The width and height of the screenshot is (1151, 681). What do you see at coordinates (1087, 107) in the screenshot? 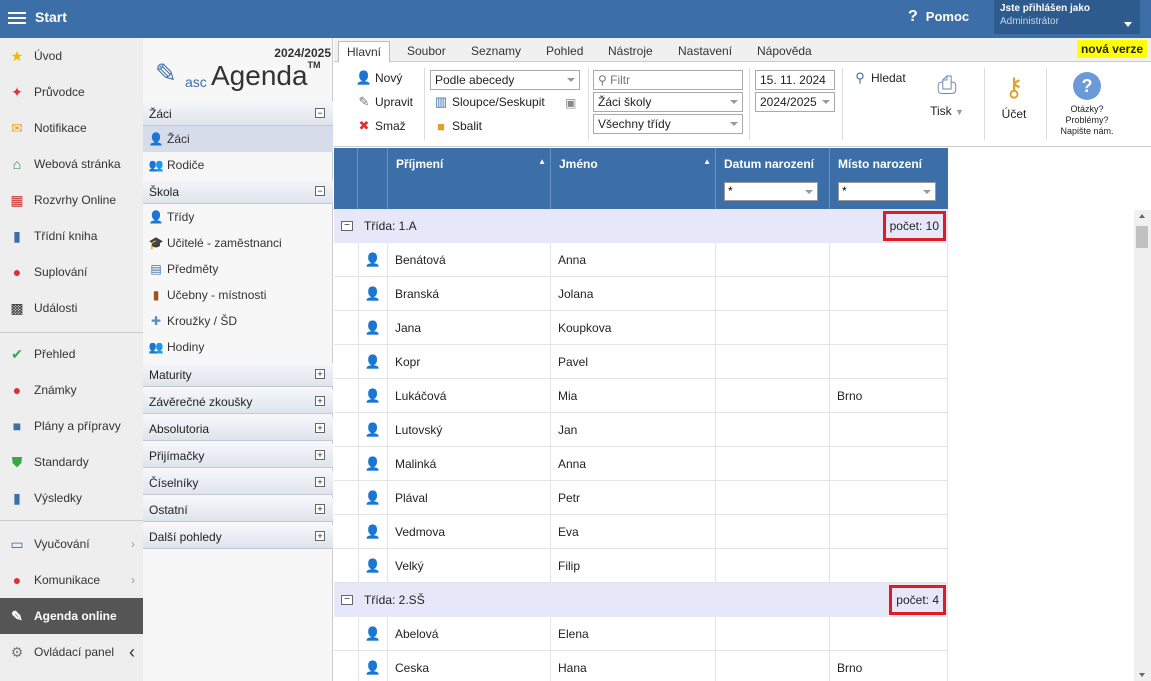
I see `help-contact-button: ? Otázky? Problémy? Napište nám.` at bounding box center [1087, 107].